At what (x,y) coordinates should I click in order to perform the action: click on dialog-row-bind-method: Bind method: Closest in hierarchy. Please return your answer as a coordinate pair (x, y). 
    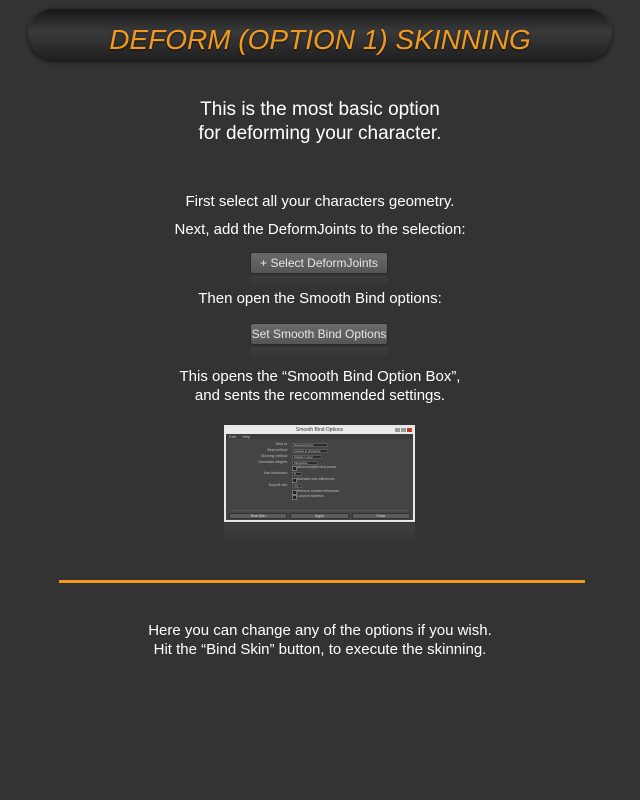
    Looking at the image, I should click on (319, 450).